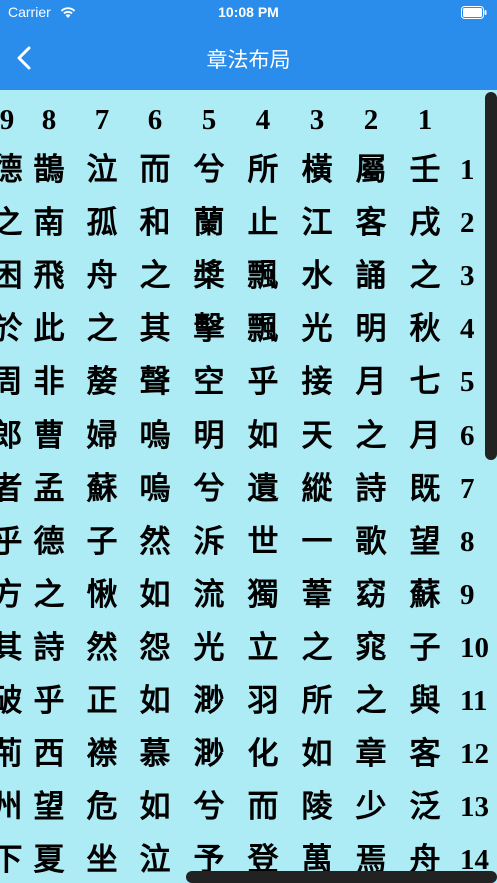 The width and height of the screenshot is (497, 883). Describe the element at coordinates (371, 223) in the screenshot. I see `grid-character: 客` at that location.